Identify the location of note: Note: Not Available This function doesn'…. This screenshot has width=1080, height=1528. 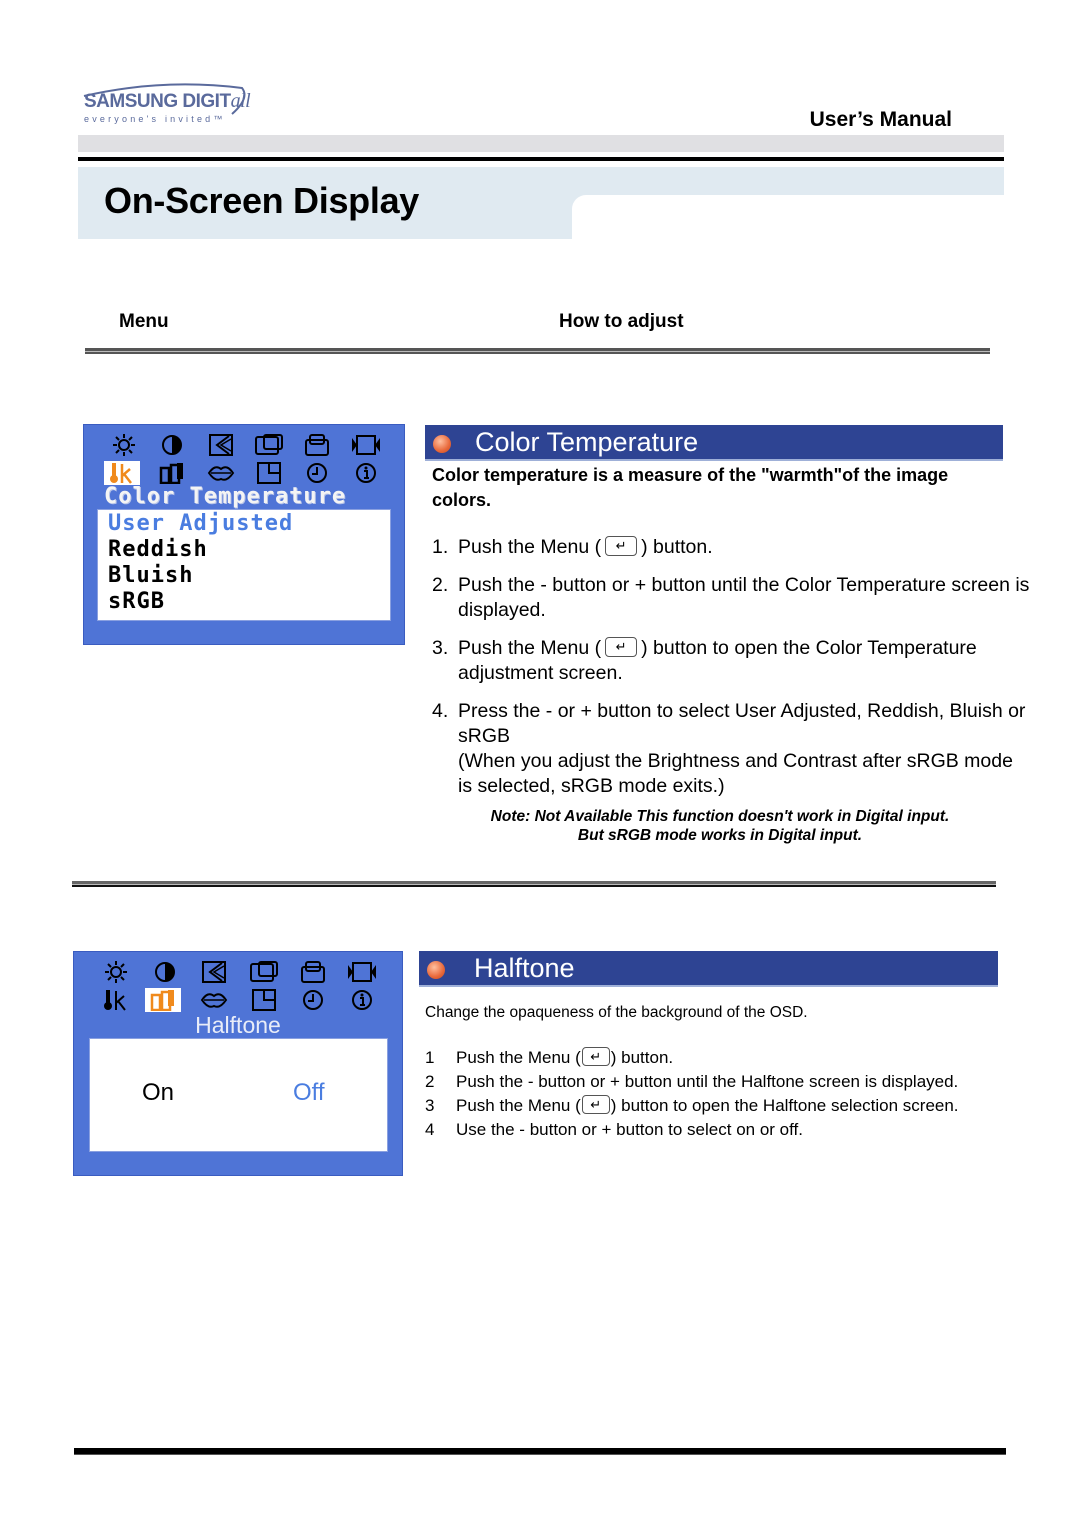
(720, 826).